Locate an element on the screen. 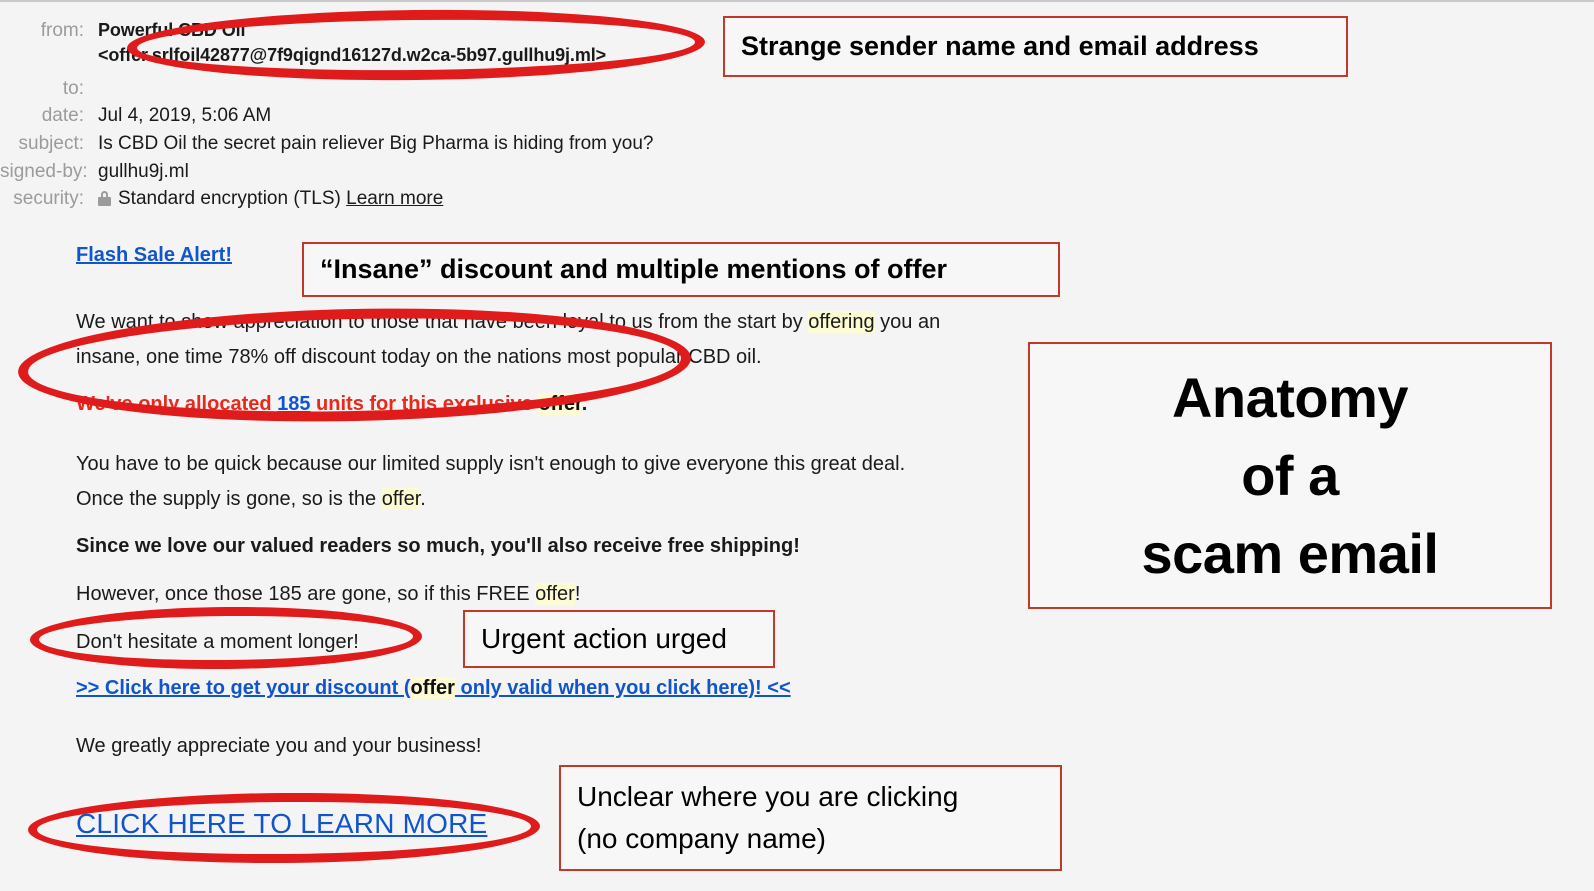 The height and width of the screenshot is (891, 1594). header-value-date: Jul 4, 2019, 5:06 AM is located at coordinates (185, 115).